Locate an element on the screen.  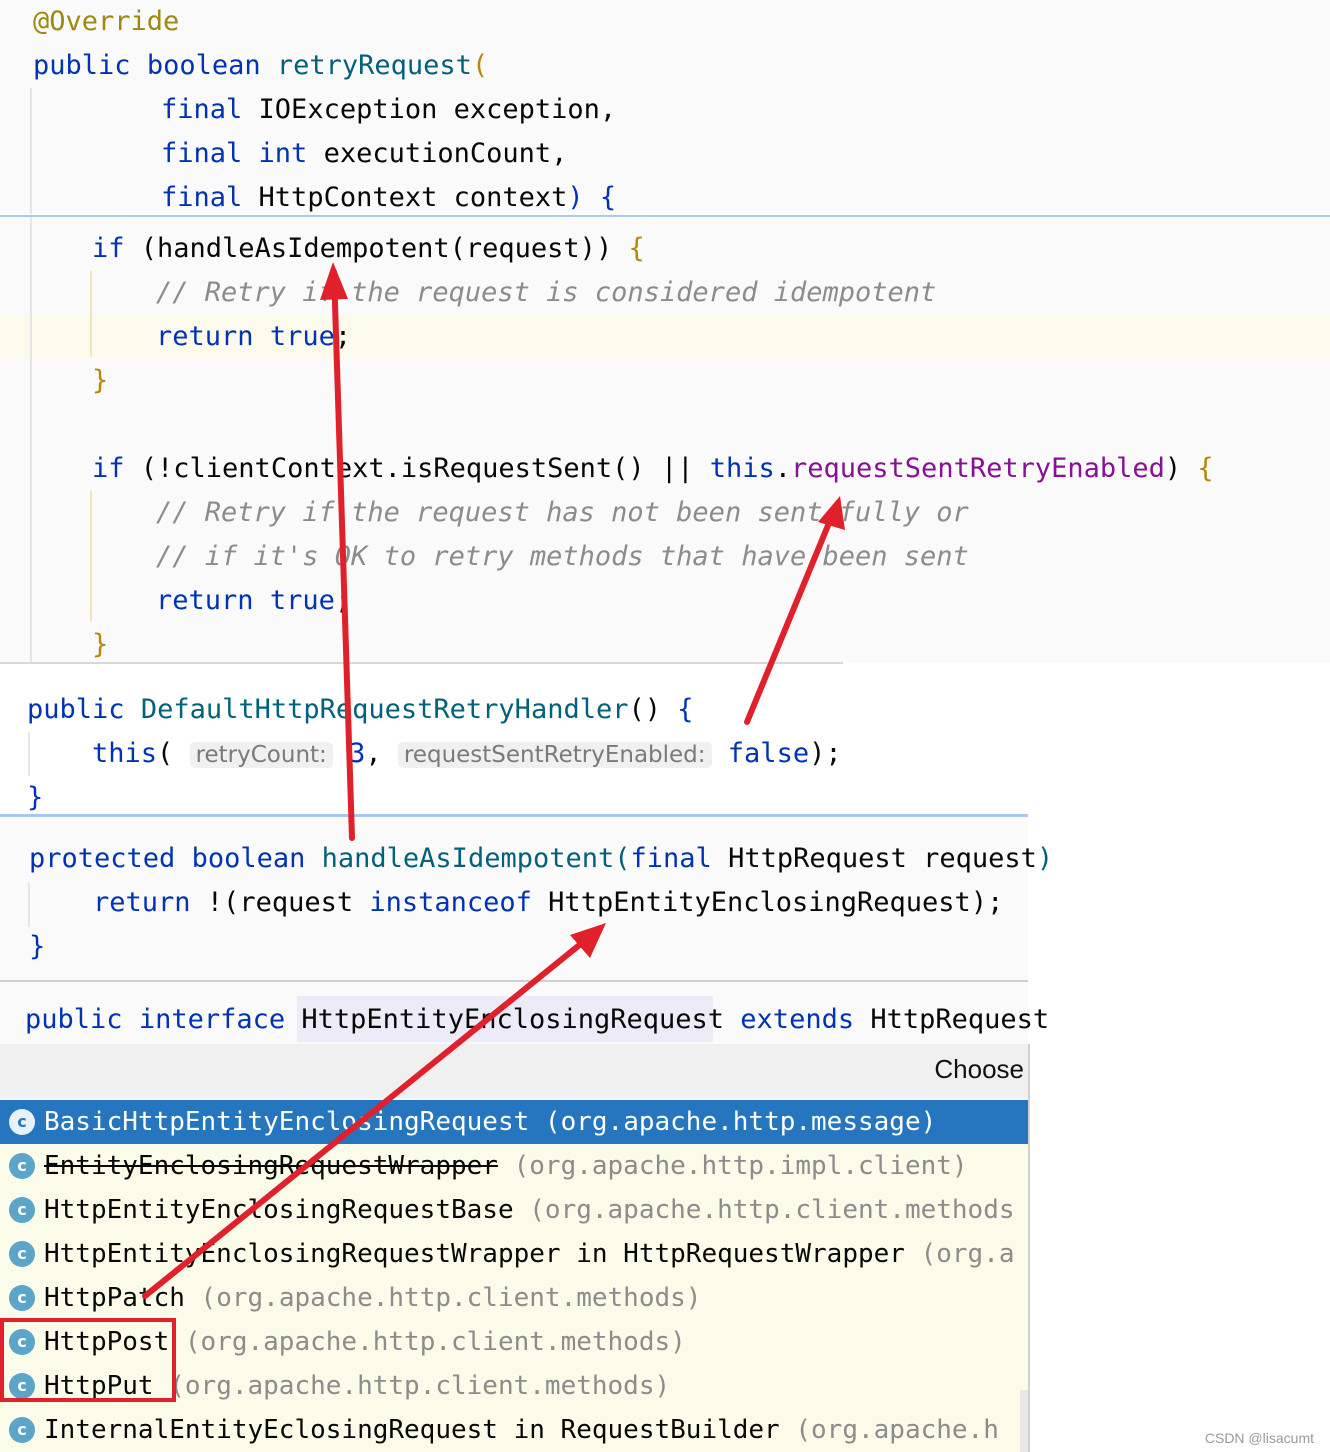
arrow-to-handle-as-idempotent is located at coordinates (343, 555).